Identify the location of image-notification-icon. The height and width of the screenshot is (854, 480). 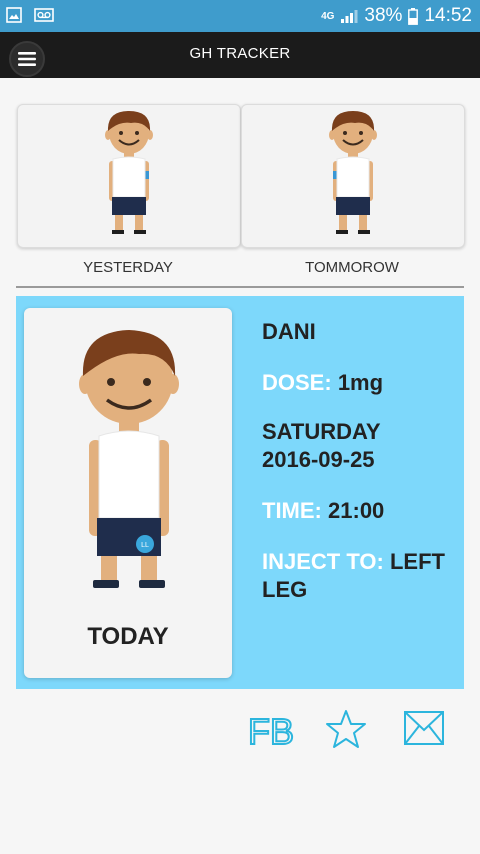
(14, 15).